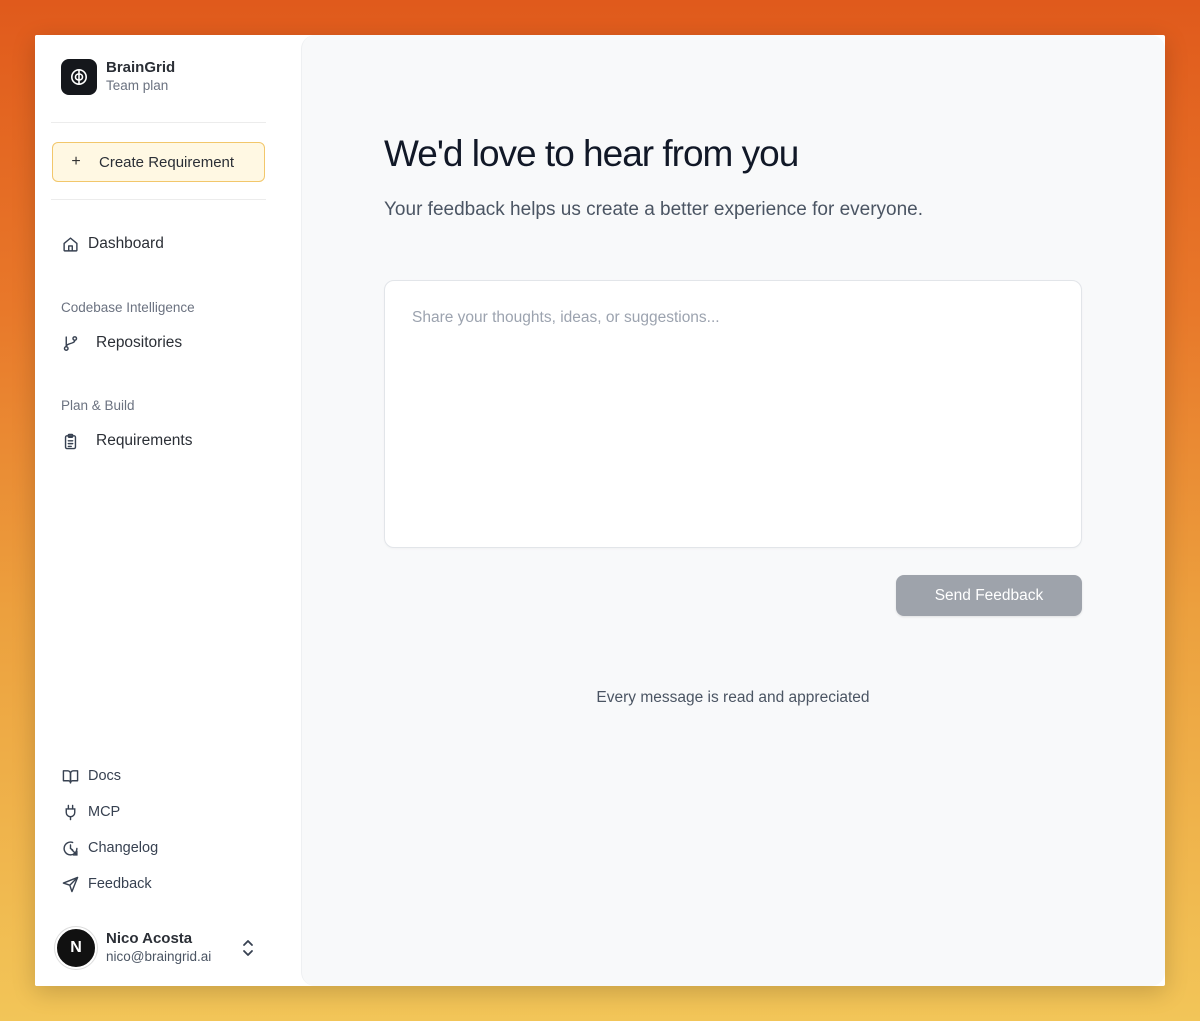  I want to click on sidebar-item-docs: Docs, so click(91, 776).